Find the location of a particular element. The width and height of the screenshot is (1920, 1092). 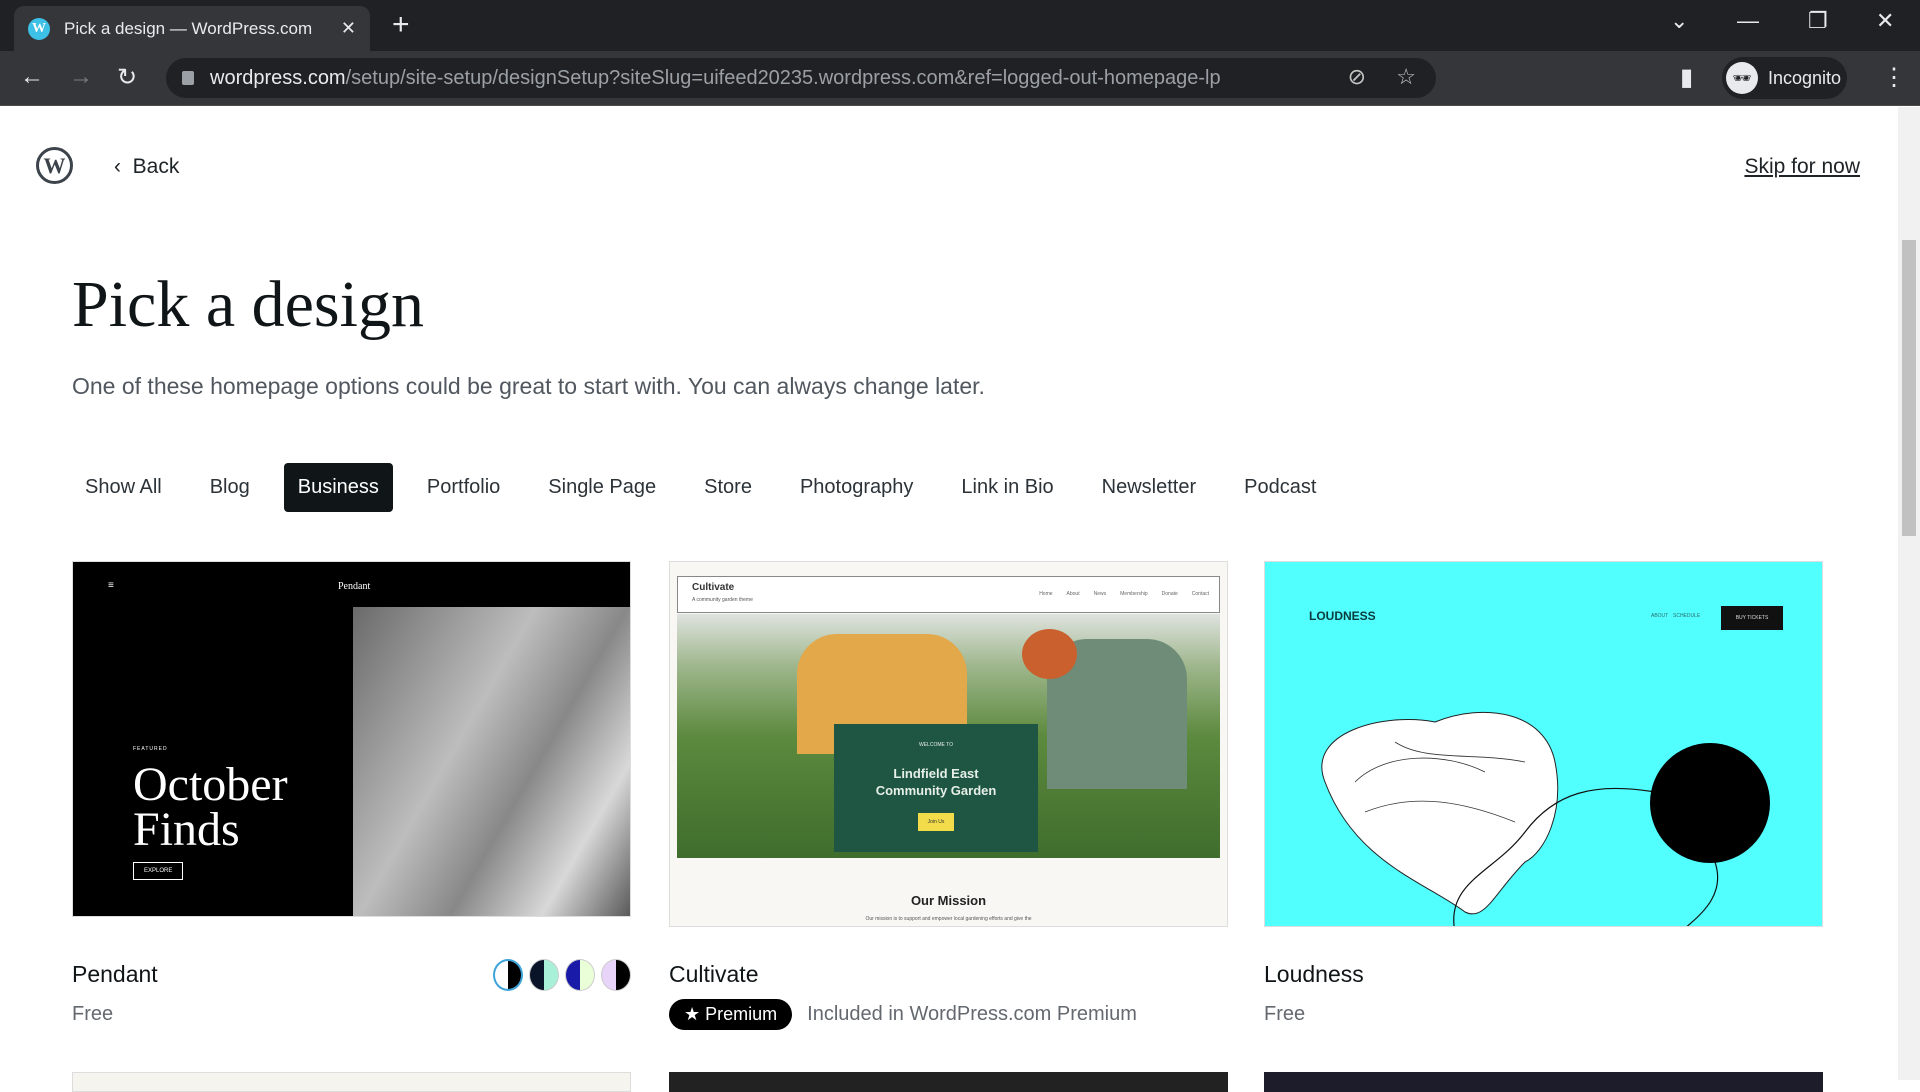

preview-photo is located at coordinates (491, 761).